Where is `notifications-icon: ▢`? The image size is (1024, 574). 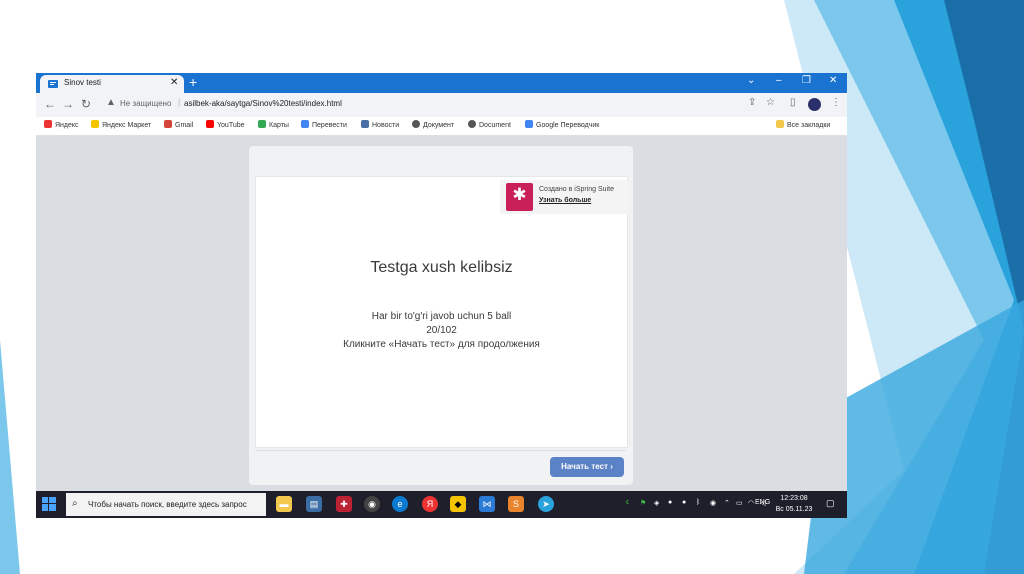 notifications-icon: ▢ is located at coordinates (830, 503).